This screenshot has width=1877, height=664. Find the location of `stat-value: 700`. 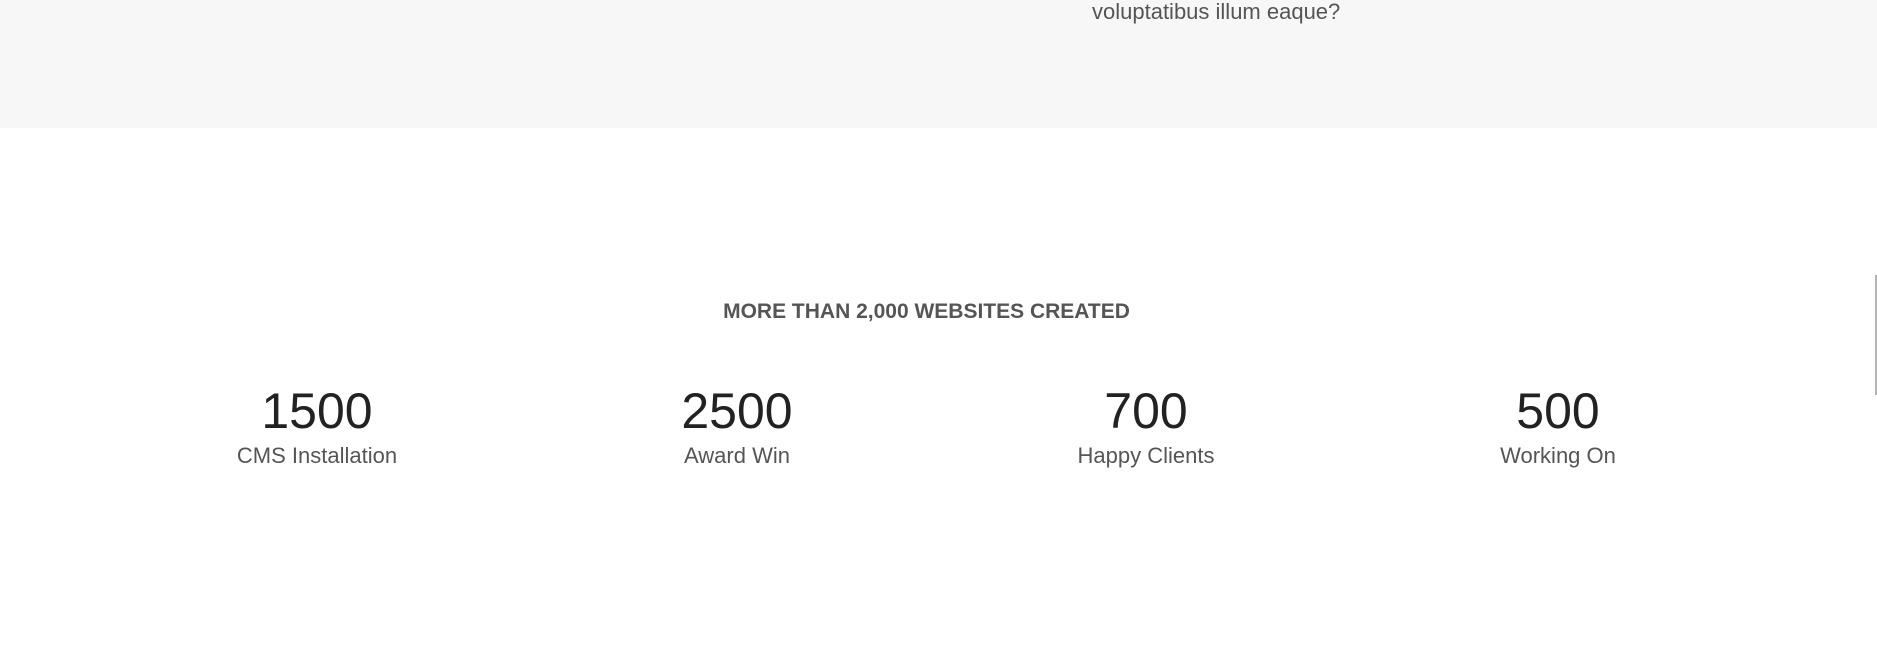

stat-value: 700 is located at coordinates (1146, 411).